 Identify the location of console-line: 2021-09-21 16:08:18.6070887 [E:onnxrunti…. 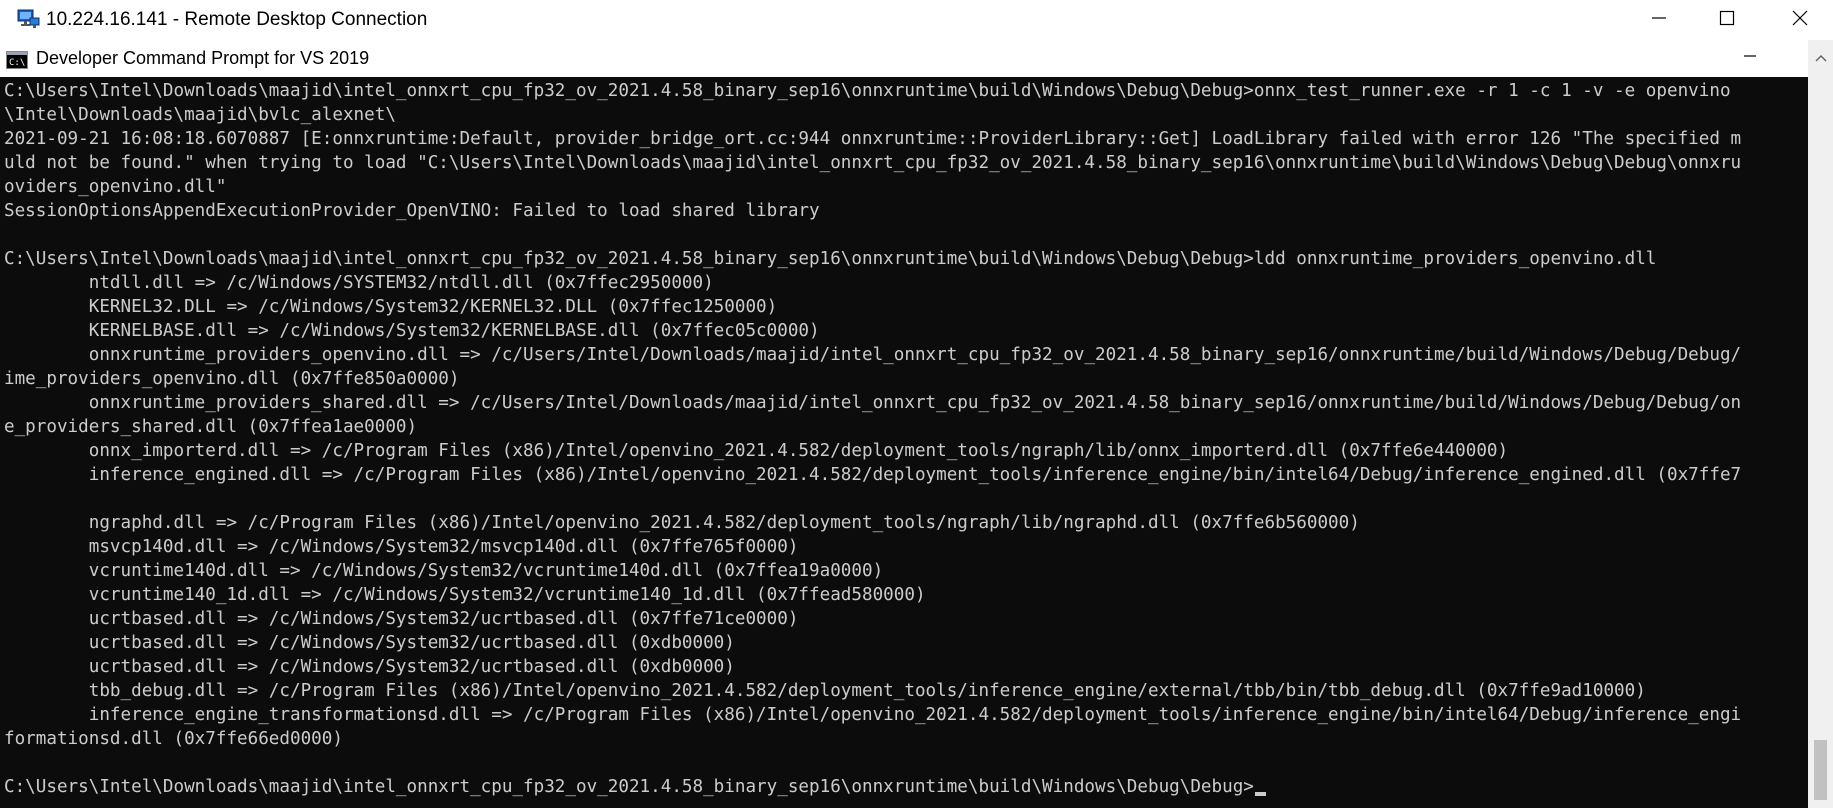
(873, 139).